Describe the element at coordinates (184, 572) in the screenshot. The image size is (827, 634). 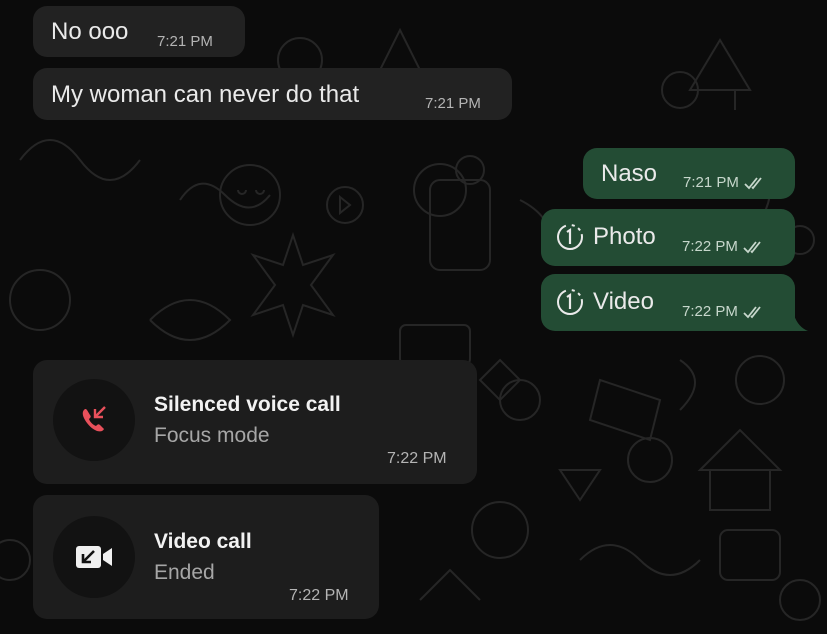
I see `call-subtitle: Ended` at that location.